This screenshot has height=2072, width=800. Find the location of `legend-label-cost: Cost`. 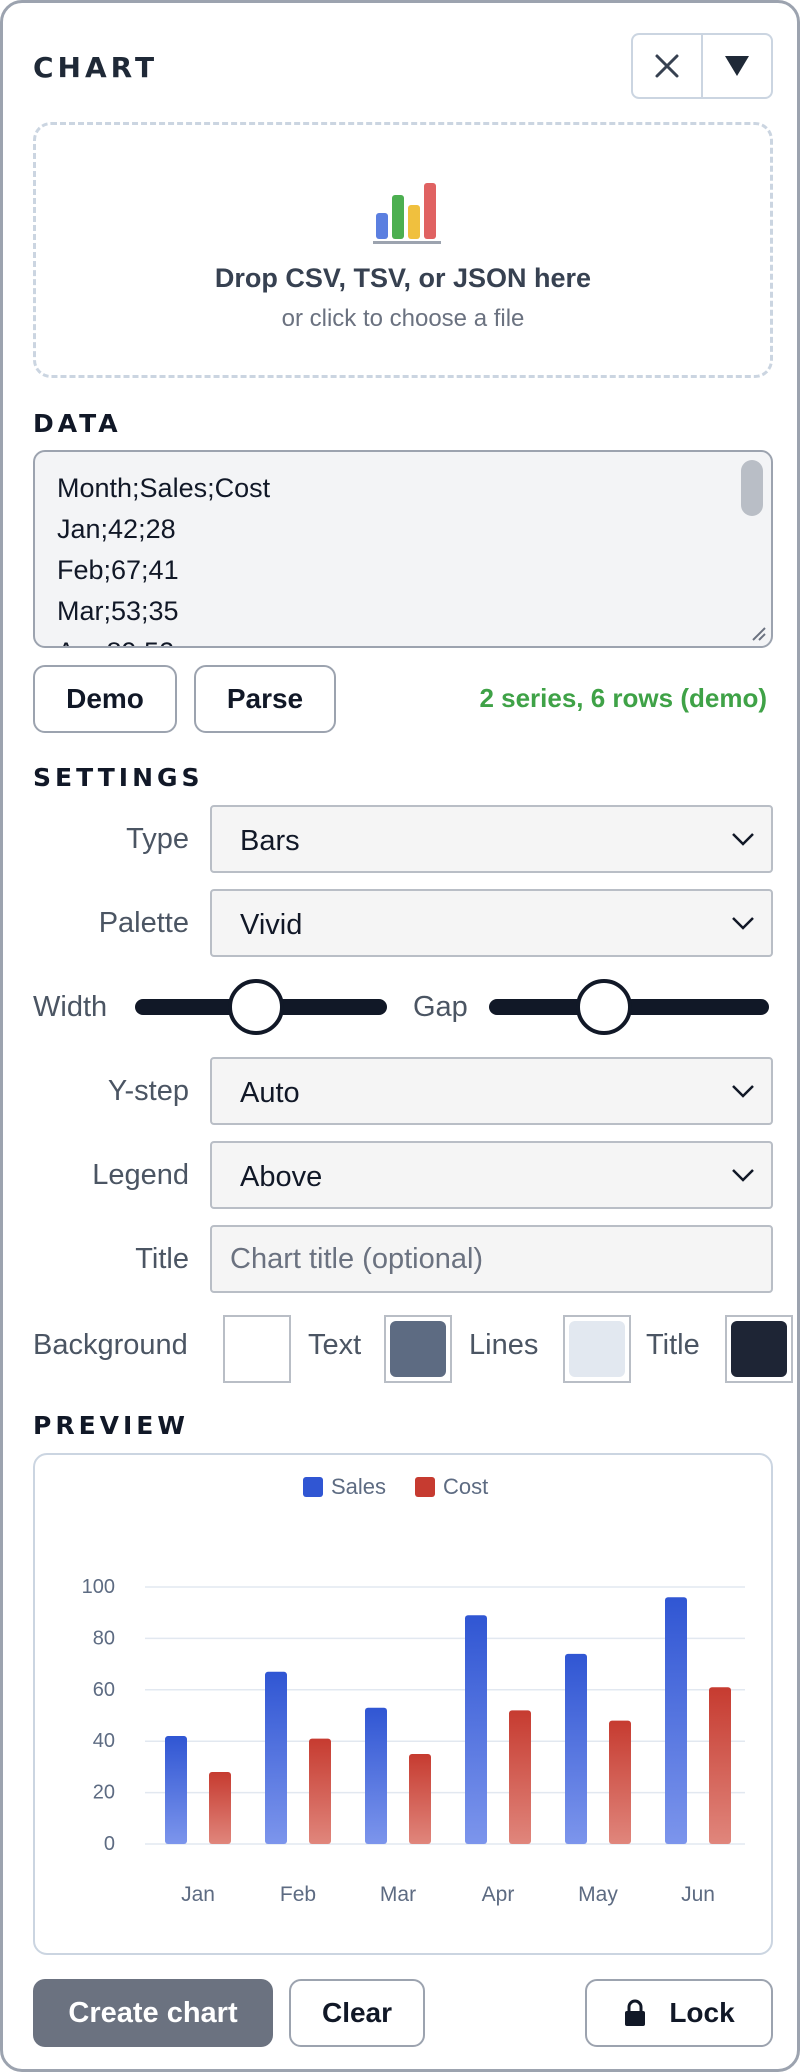

legend-label-cost: Cost is located at coordinates (465, 1486).